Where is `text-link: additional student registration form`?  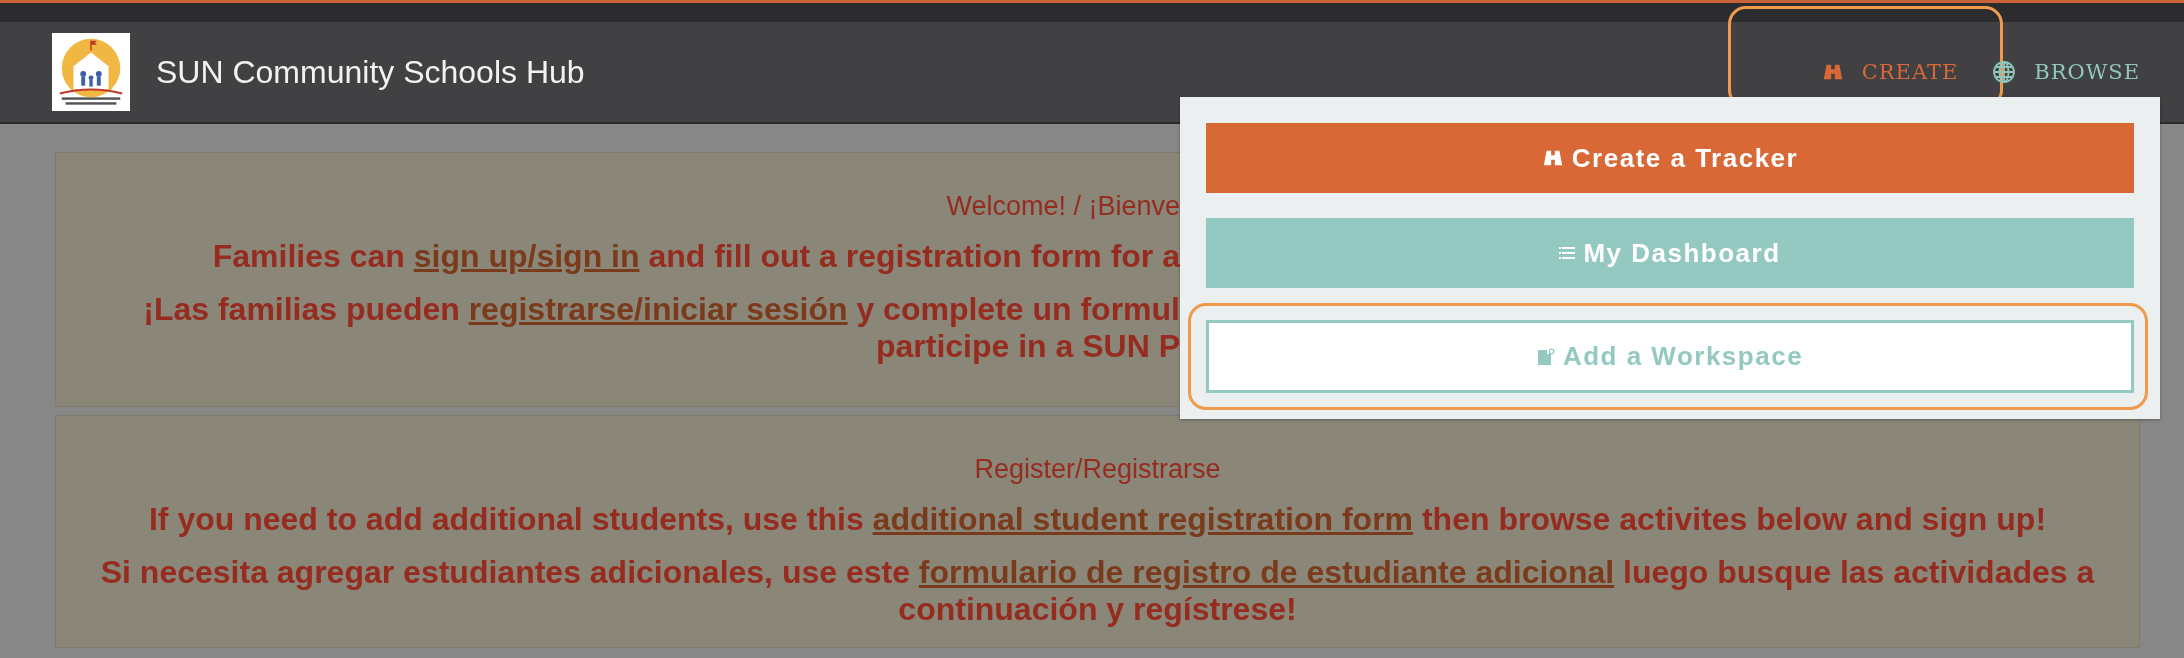 text-link: additional student registration form is located at coordinates (1143, 519).